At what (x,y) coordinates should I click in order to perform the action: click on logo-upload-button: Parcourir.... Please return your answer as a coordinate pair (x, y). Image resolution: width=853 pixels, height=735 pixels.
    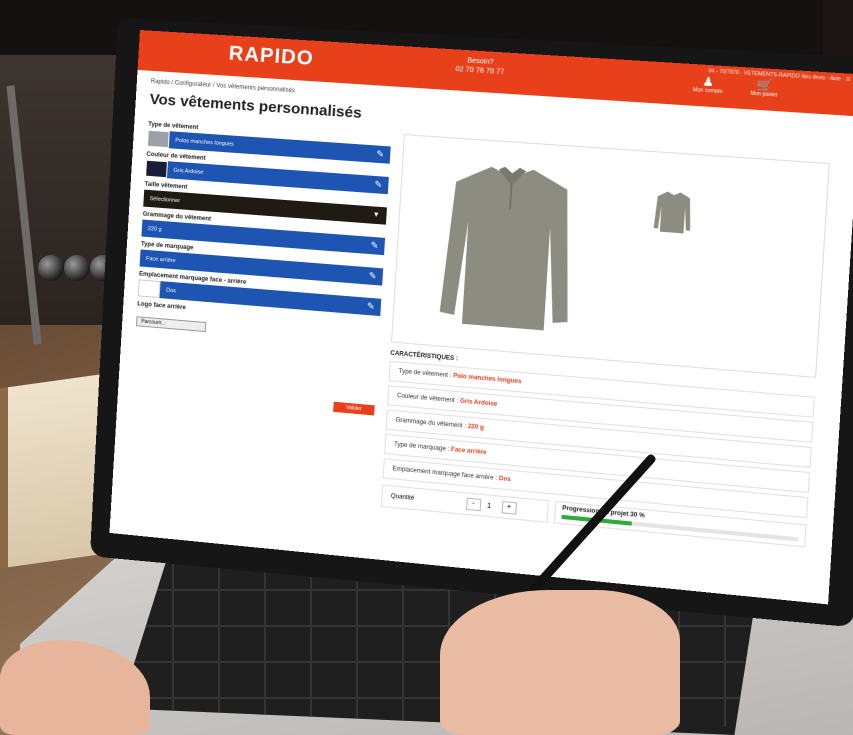
    Looking at the image, I should click on (171, 324).